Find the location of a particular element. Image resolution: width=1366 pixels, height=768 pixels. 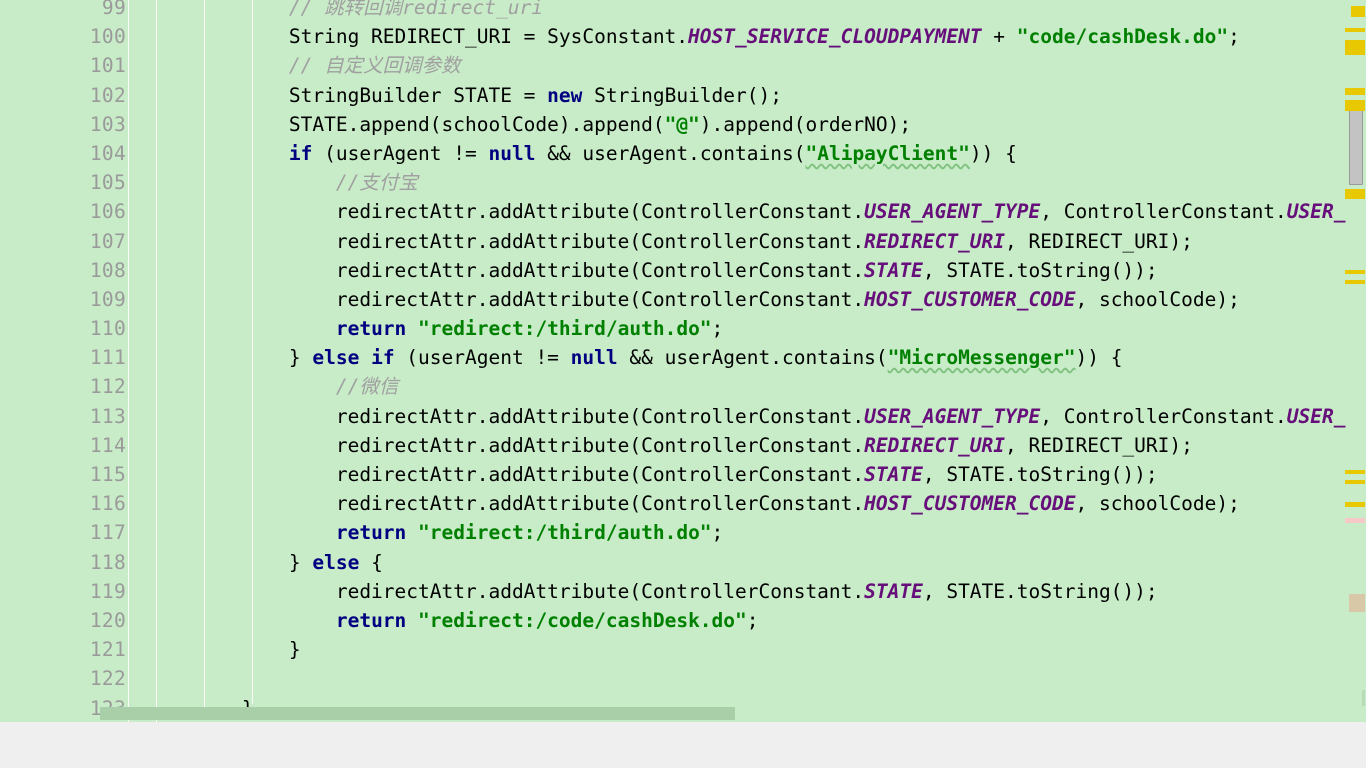

token-str: "@" is located at coordinates (682, 124).